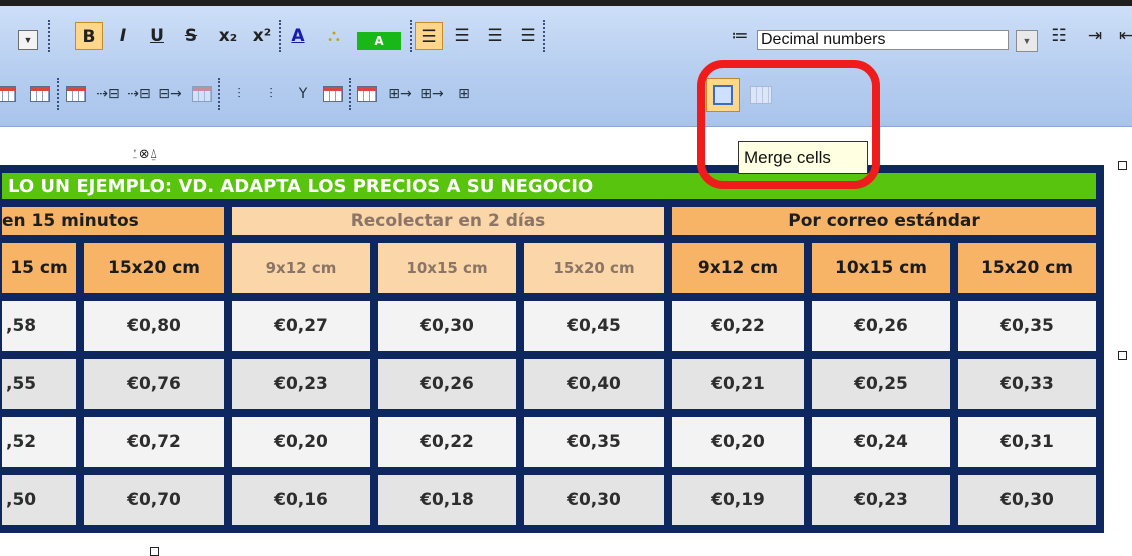 This screenshot has height=556, width=1132. I want to click on price-cell: €0,21, so click(738, 384).